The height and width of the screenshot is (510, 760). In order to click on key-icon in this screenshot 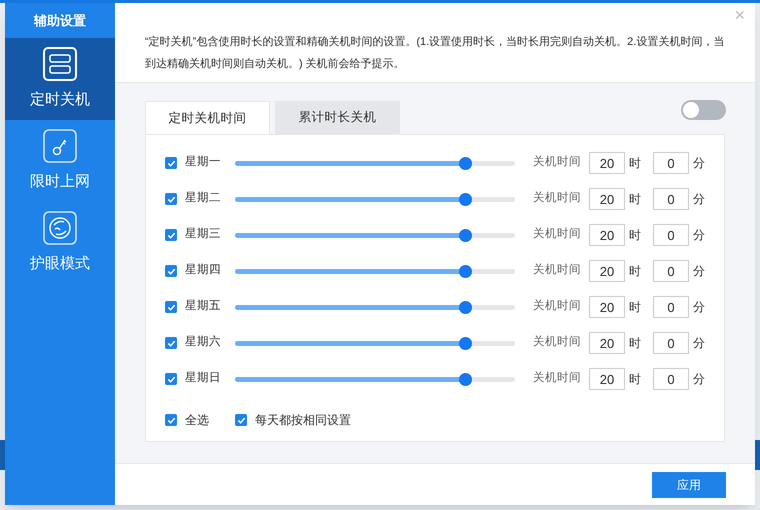, I will do `click(60, 145)`.